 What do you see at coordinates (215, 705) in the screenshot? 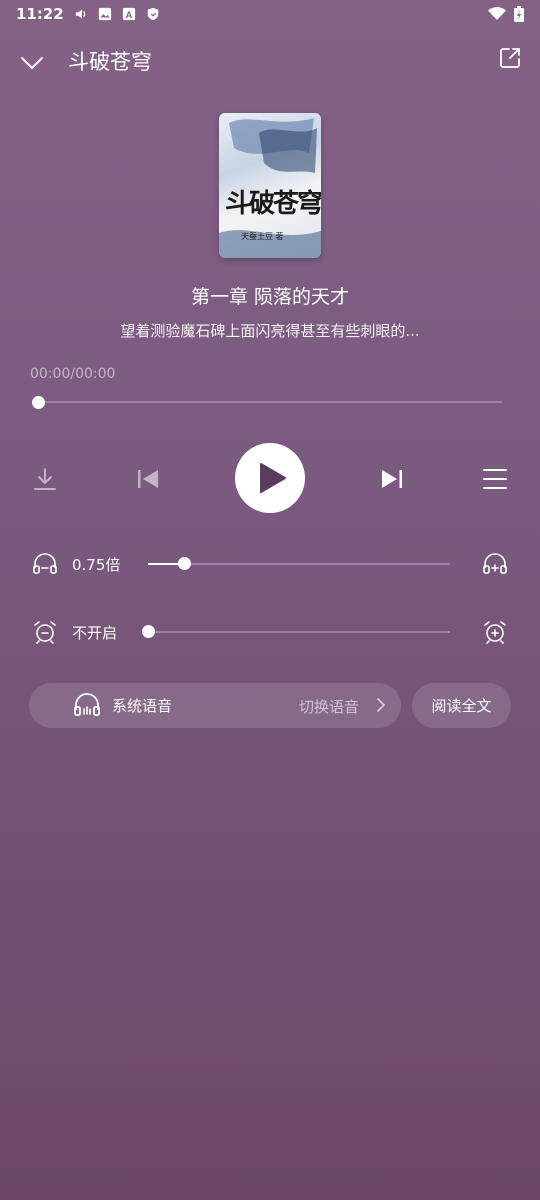
I see `voice-selector: 系统语音 切换语音` at bounding box center [215, 705].